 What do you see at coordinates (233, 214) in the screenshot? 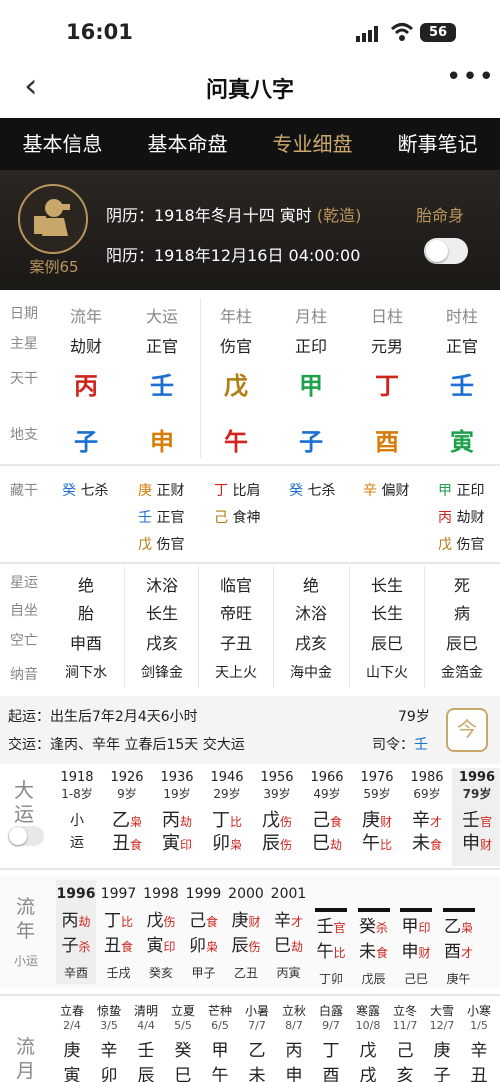
I see `lunar-date: 阴历：1918年冬月十四 寅时 (乾造)` at bounding box center [233, 214].